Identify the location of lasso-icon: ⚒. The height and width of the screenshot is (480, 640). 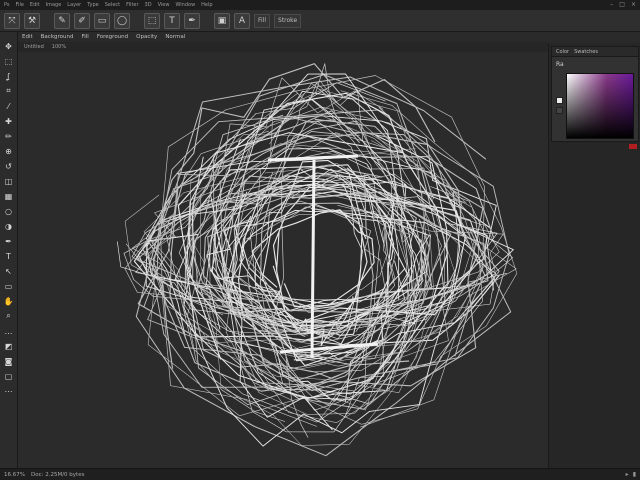
(32, 20).